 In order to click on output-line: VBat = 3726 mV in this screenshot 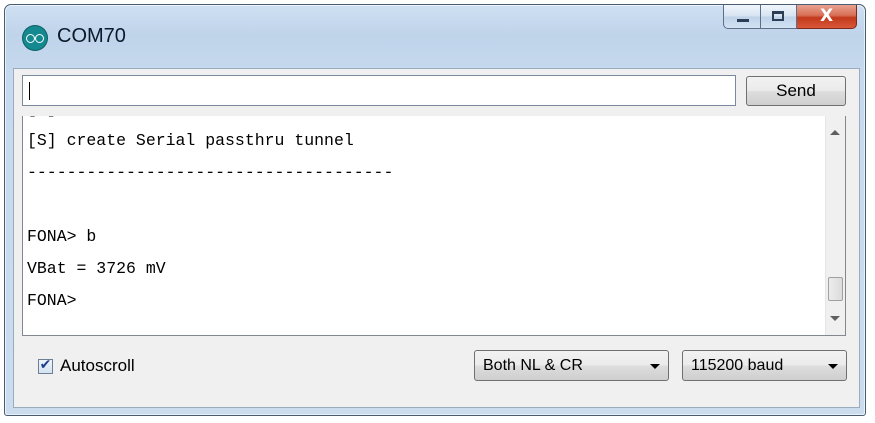, I will do `click(96, 268)`.